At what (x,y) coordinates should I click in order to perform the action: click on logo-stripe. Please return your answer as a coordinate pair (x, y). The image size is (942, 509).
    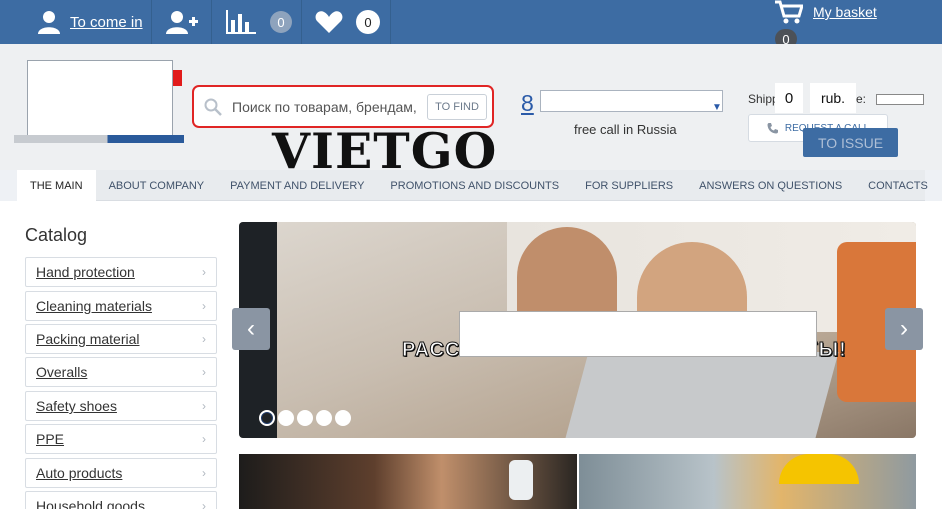
    Looking at the image, I should click on (99, 139).